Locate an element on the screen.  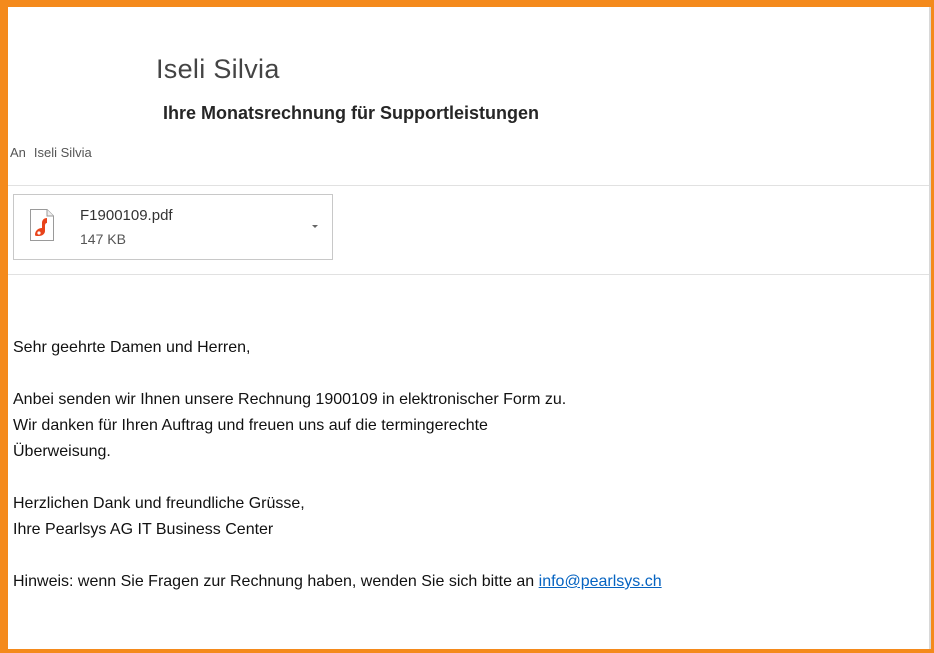
to-label: An is located at coordinates (18, 152).